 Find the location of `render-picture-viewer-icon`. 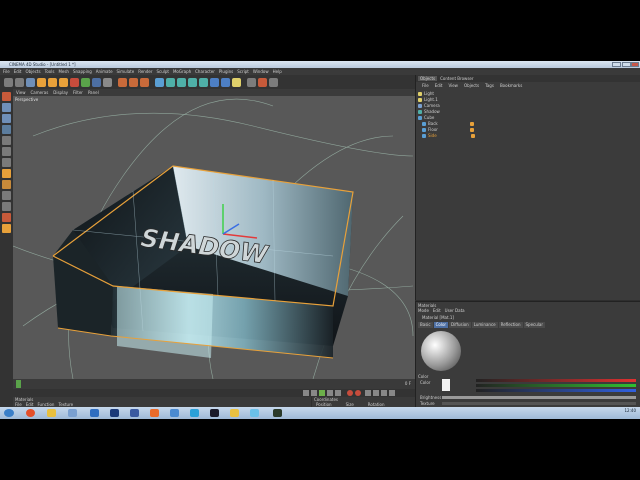

render-picture-viewer-icon is located at coordinates (133, 82).